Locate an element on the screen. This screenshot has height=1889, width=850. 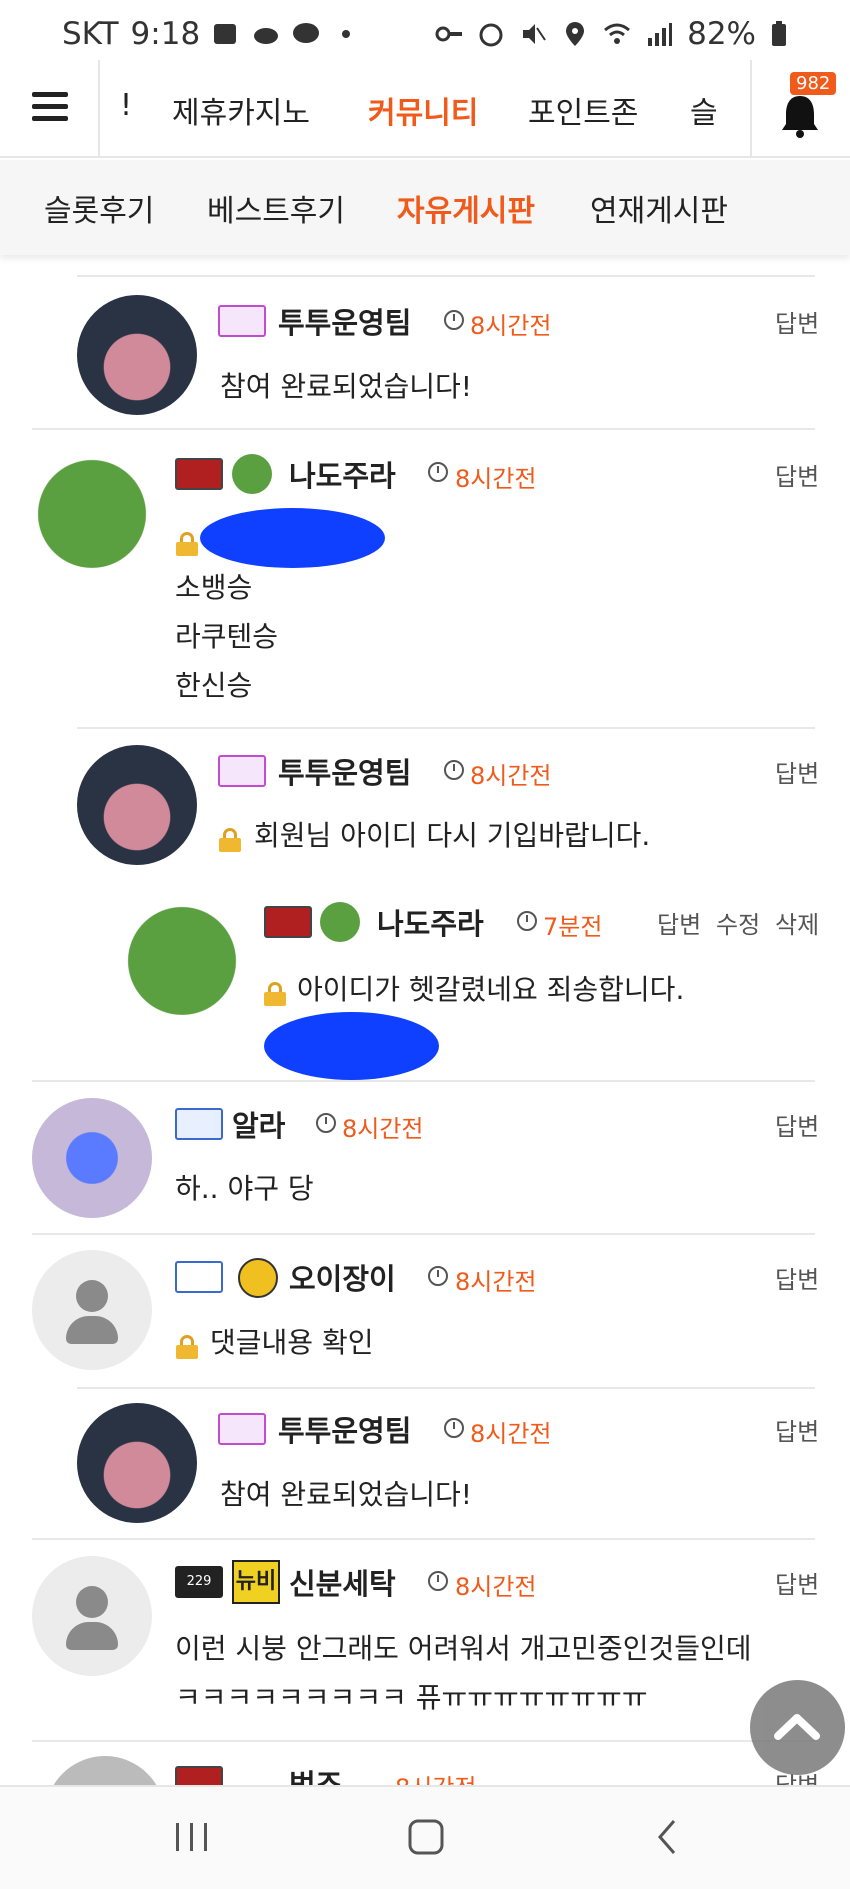
battery-icon is located at coordinates (784, 34).